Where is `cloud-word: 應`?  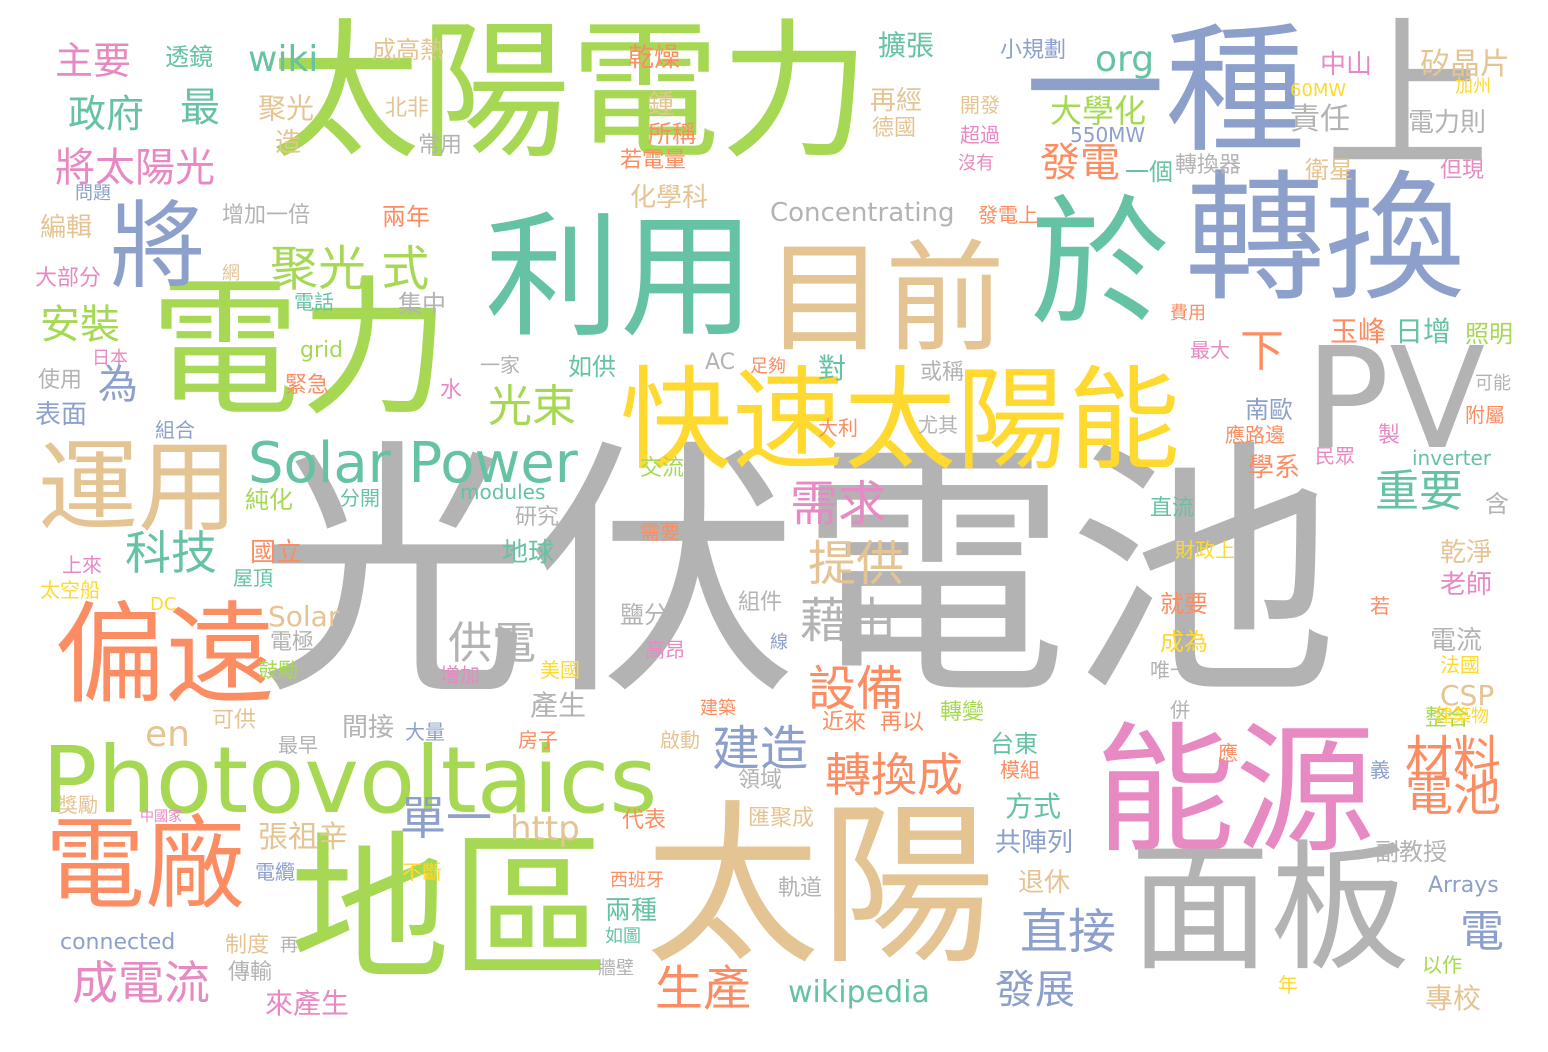 cloud-word: 應 is located at coordinates (1228, 753).